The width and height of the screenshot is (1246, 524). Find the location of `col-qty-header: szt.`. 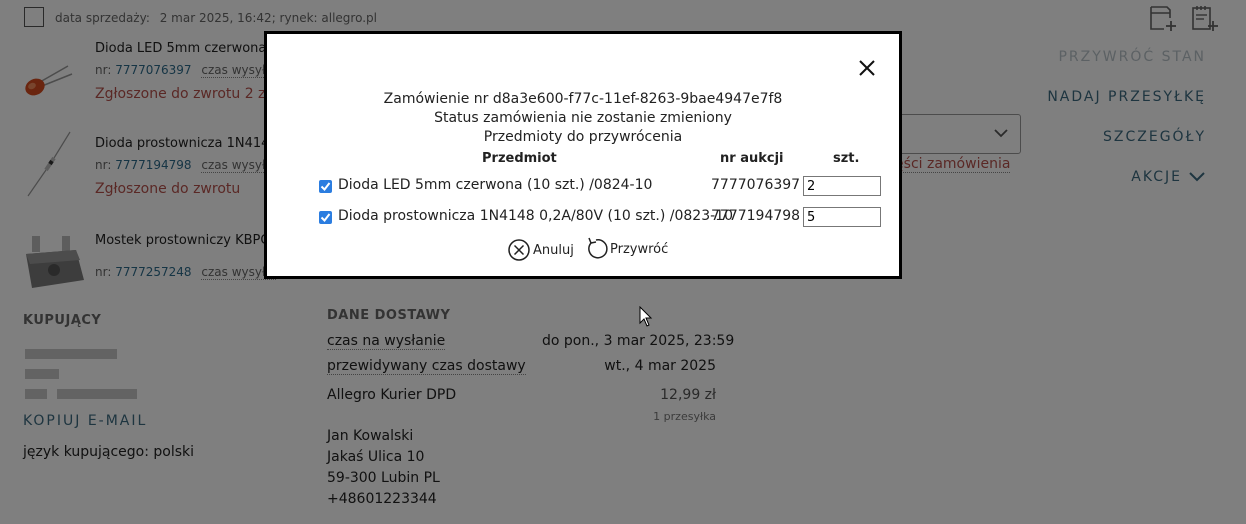

col-qty-header: szt. is located at coordinates (846, 158).